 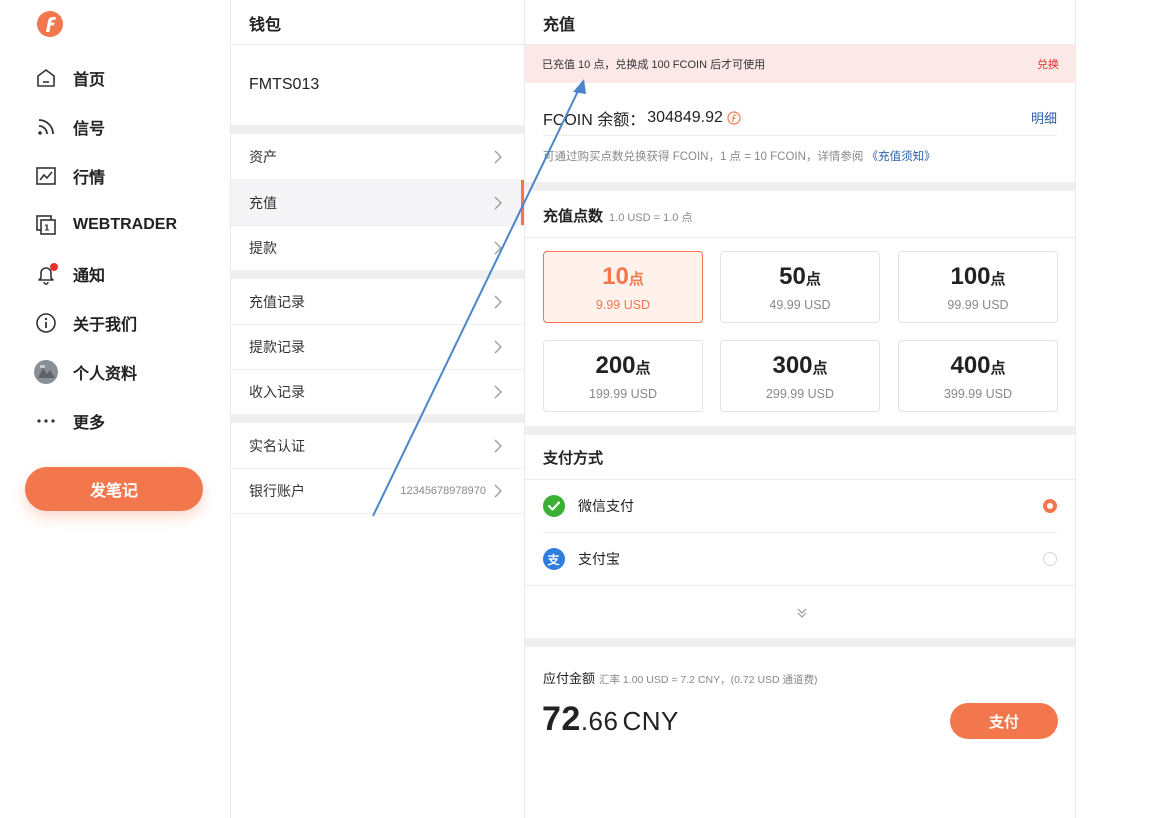 What do you see at coordinates (277, 490) in the screenshot?
I see `menu-item-label: 银行账户` at bounding box center [277, 490].